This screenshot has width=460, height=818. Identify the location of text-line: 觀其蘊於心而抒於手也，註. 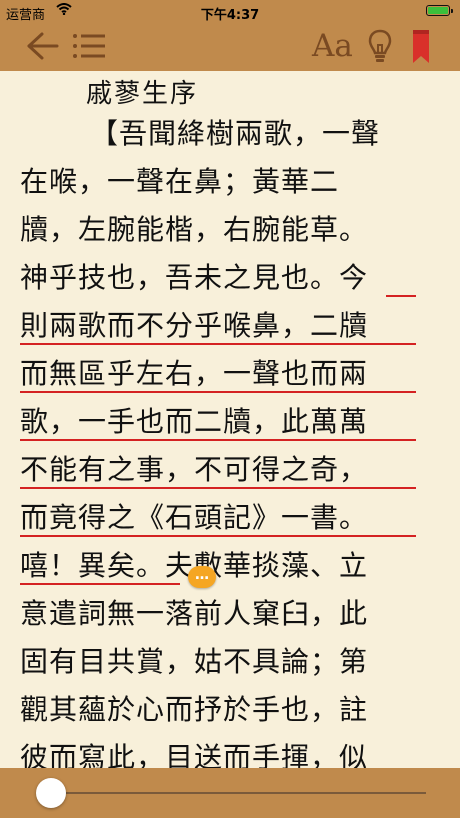
(194, 709).